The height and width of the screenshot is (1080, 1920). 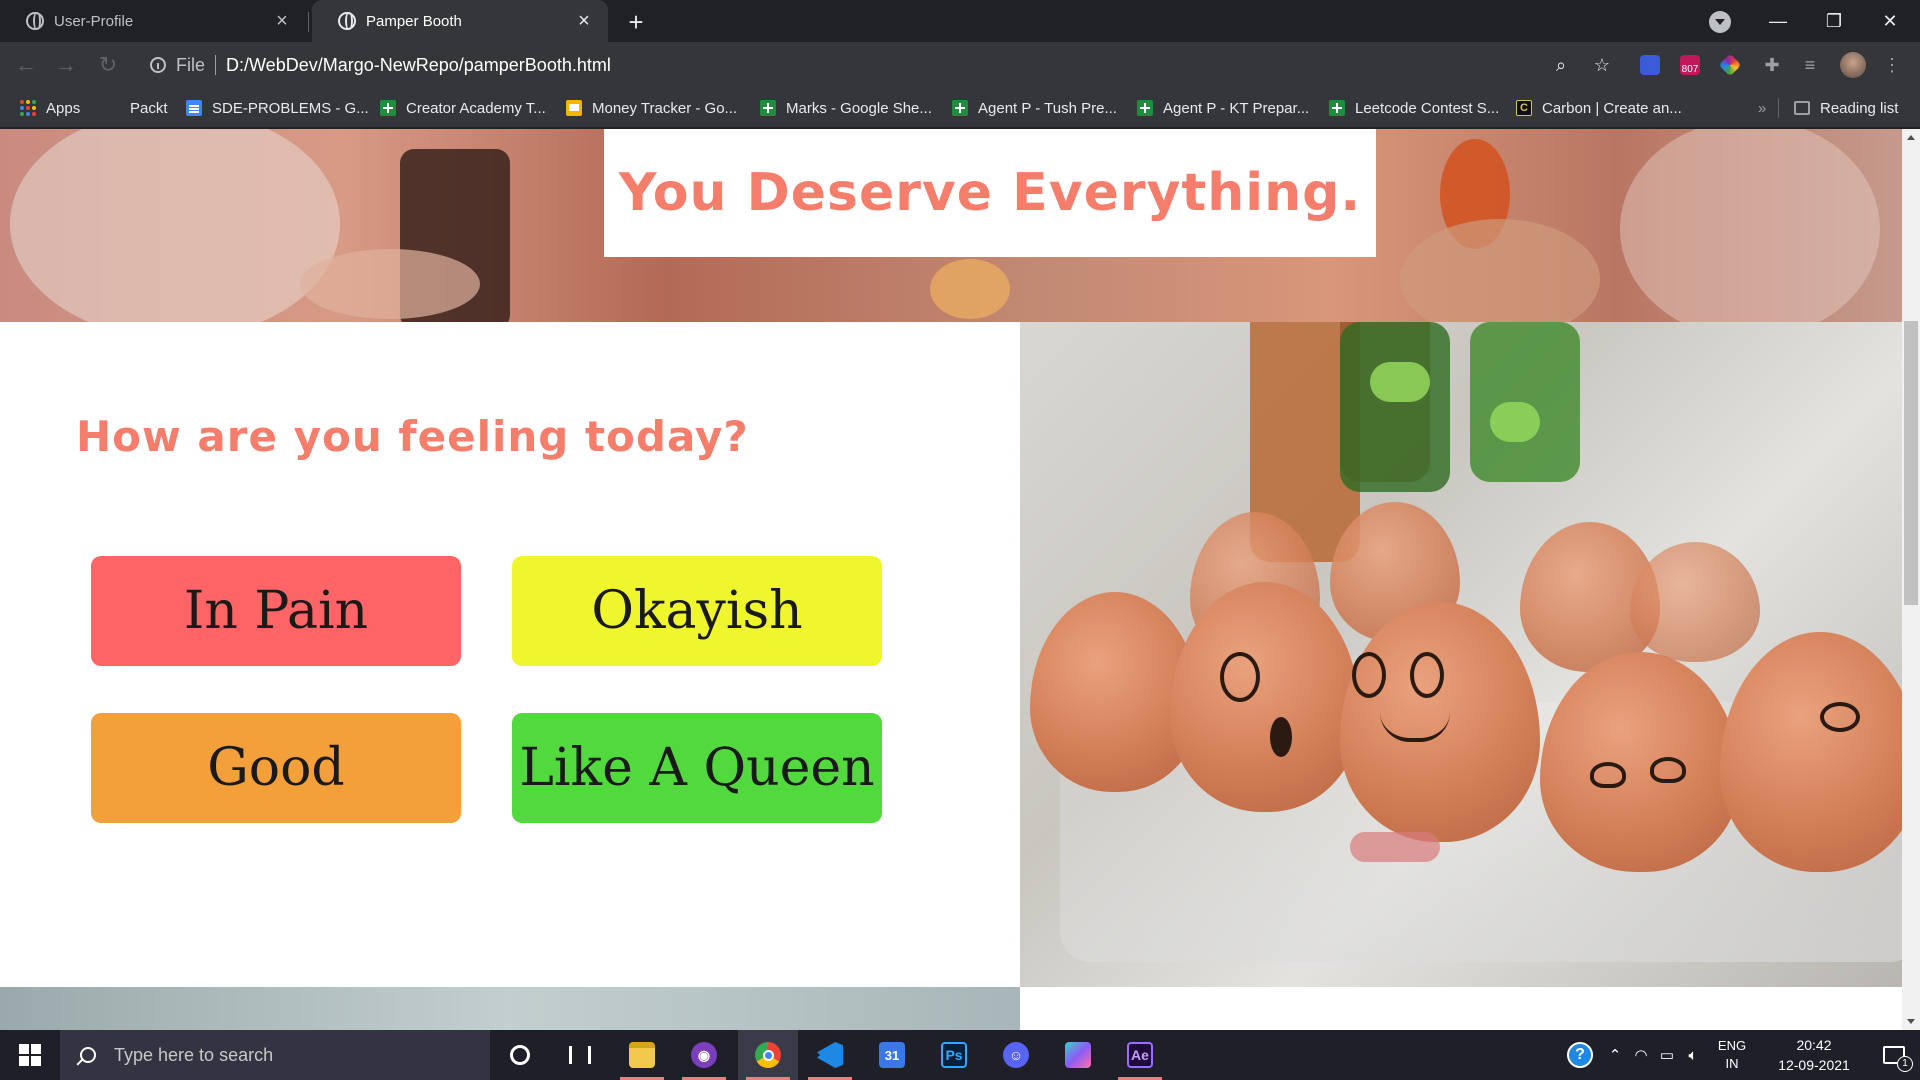 What do you see at coordinates (1720, 22) in the screenshot?
I see `tab-search-icon` at bounding box center [1720, 22].